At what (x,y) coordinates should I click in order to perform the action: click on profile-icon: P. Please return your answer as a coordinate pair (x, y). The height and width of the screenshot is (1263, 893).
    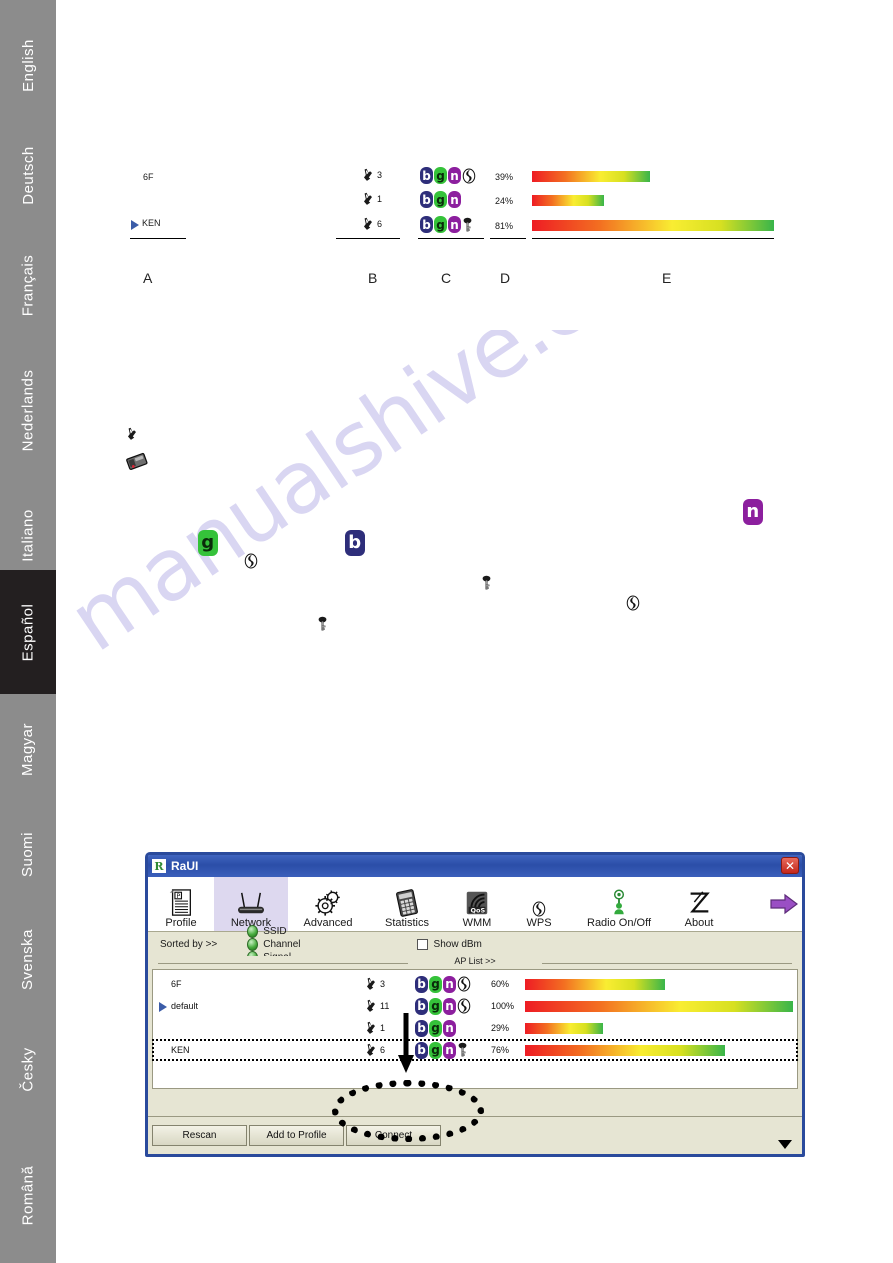
    Looking at the image, I should click on (181, 902).